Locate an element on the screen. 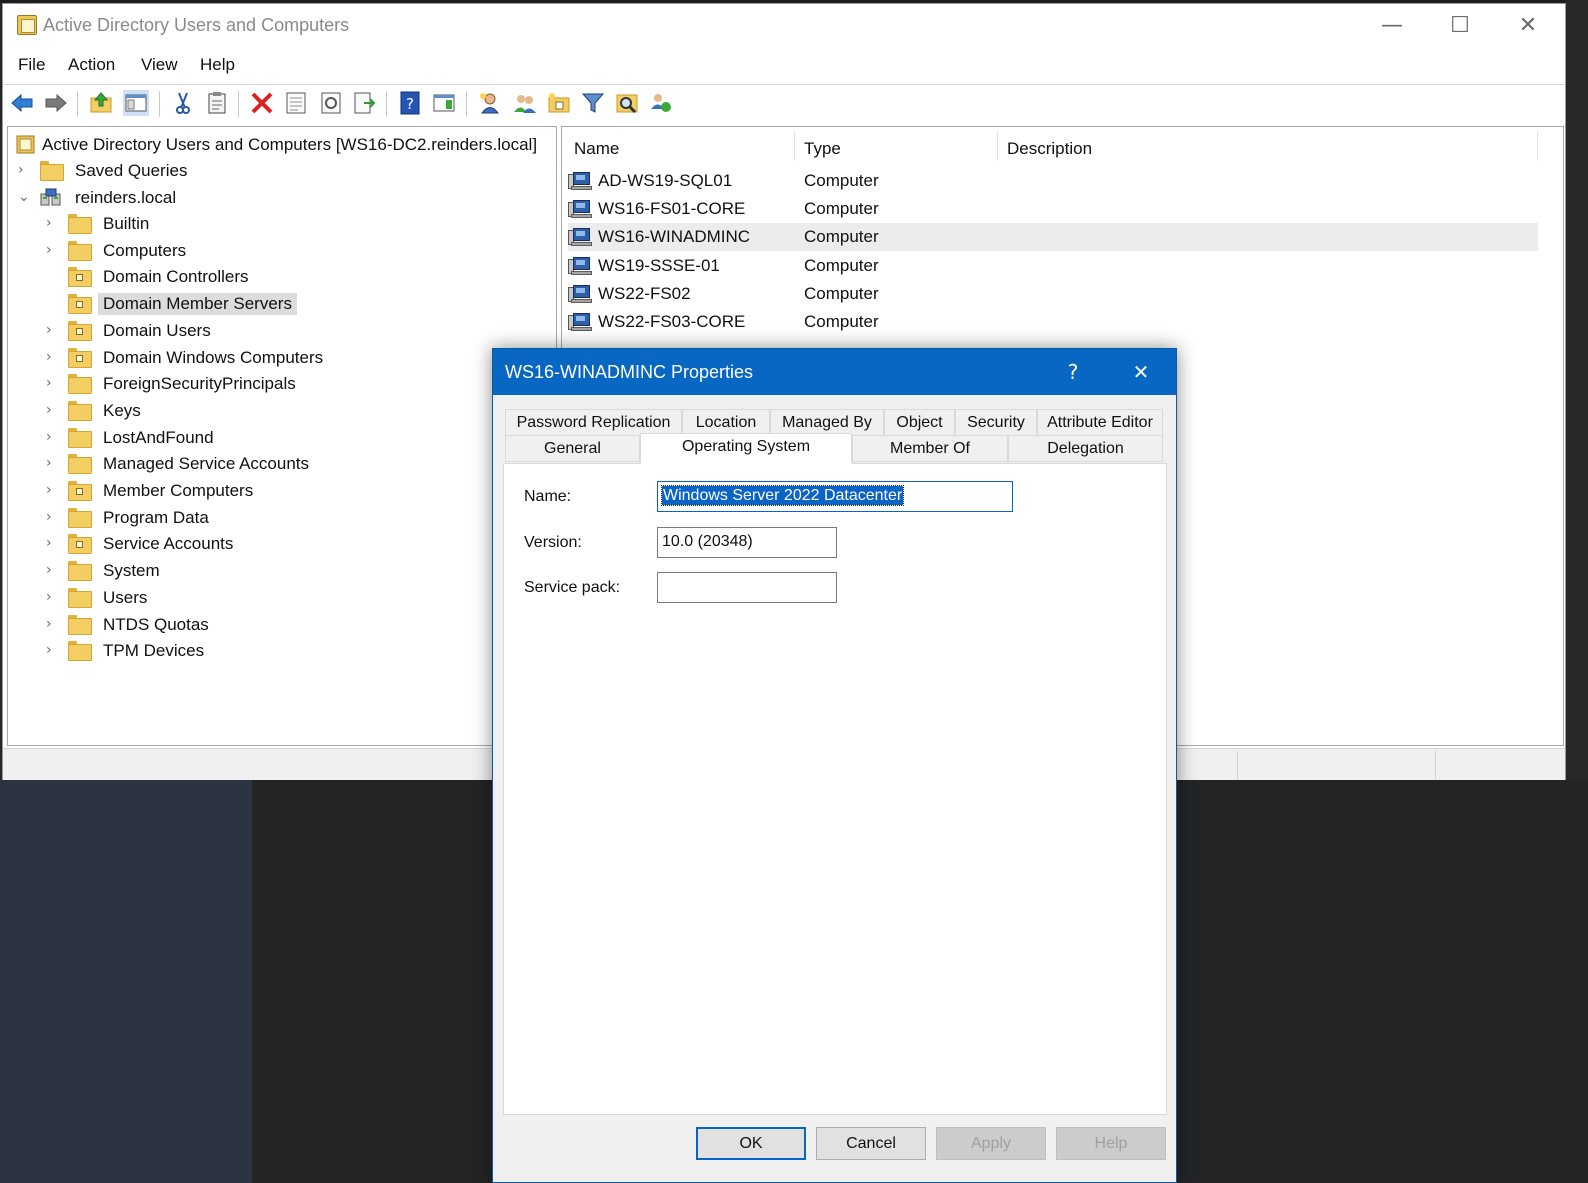 The image size is (1588, 1183). tree-item-label: NTDS Quotas is located at coordinates (156, 624).